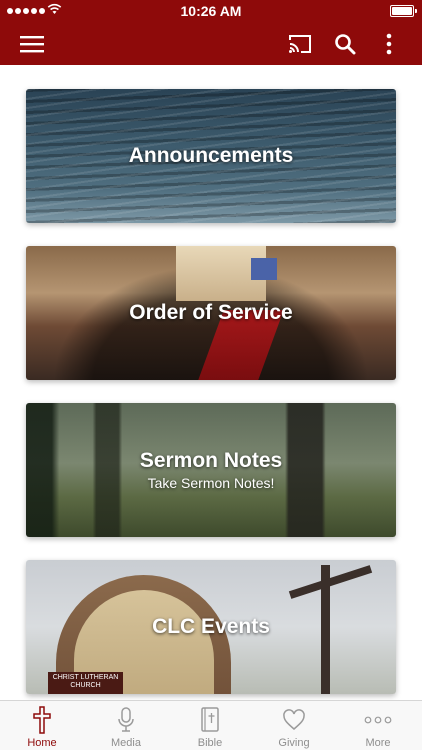  I want to click on more-vertical-icon, so click(389, 43).